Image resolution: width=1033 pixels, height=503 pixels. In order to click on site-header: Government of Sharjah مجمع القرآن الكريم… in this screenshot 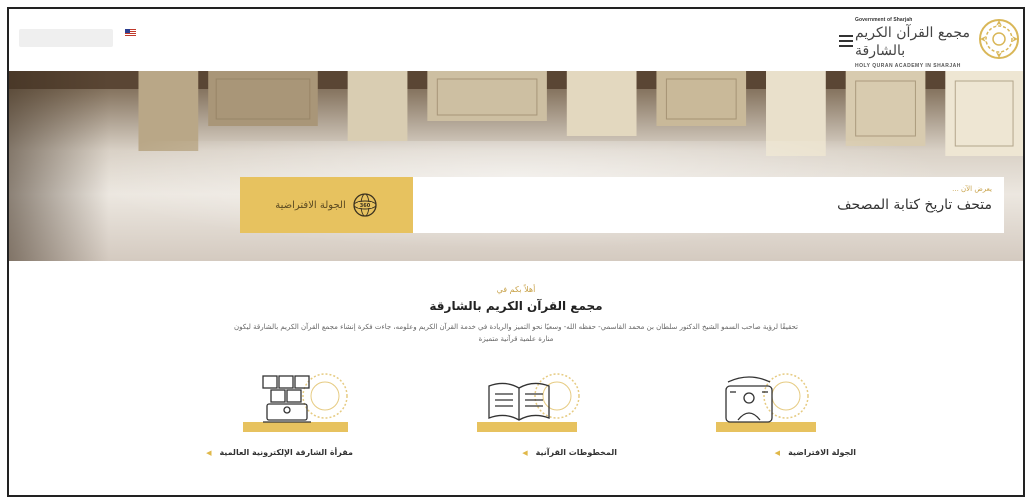, I will do `click(516, 40)`.